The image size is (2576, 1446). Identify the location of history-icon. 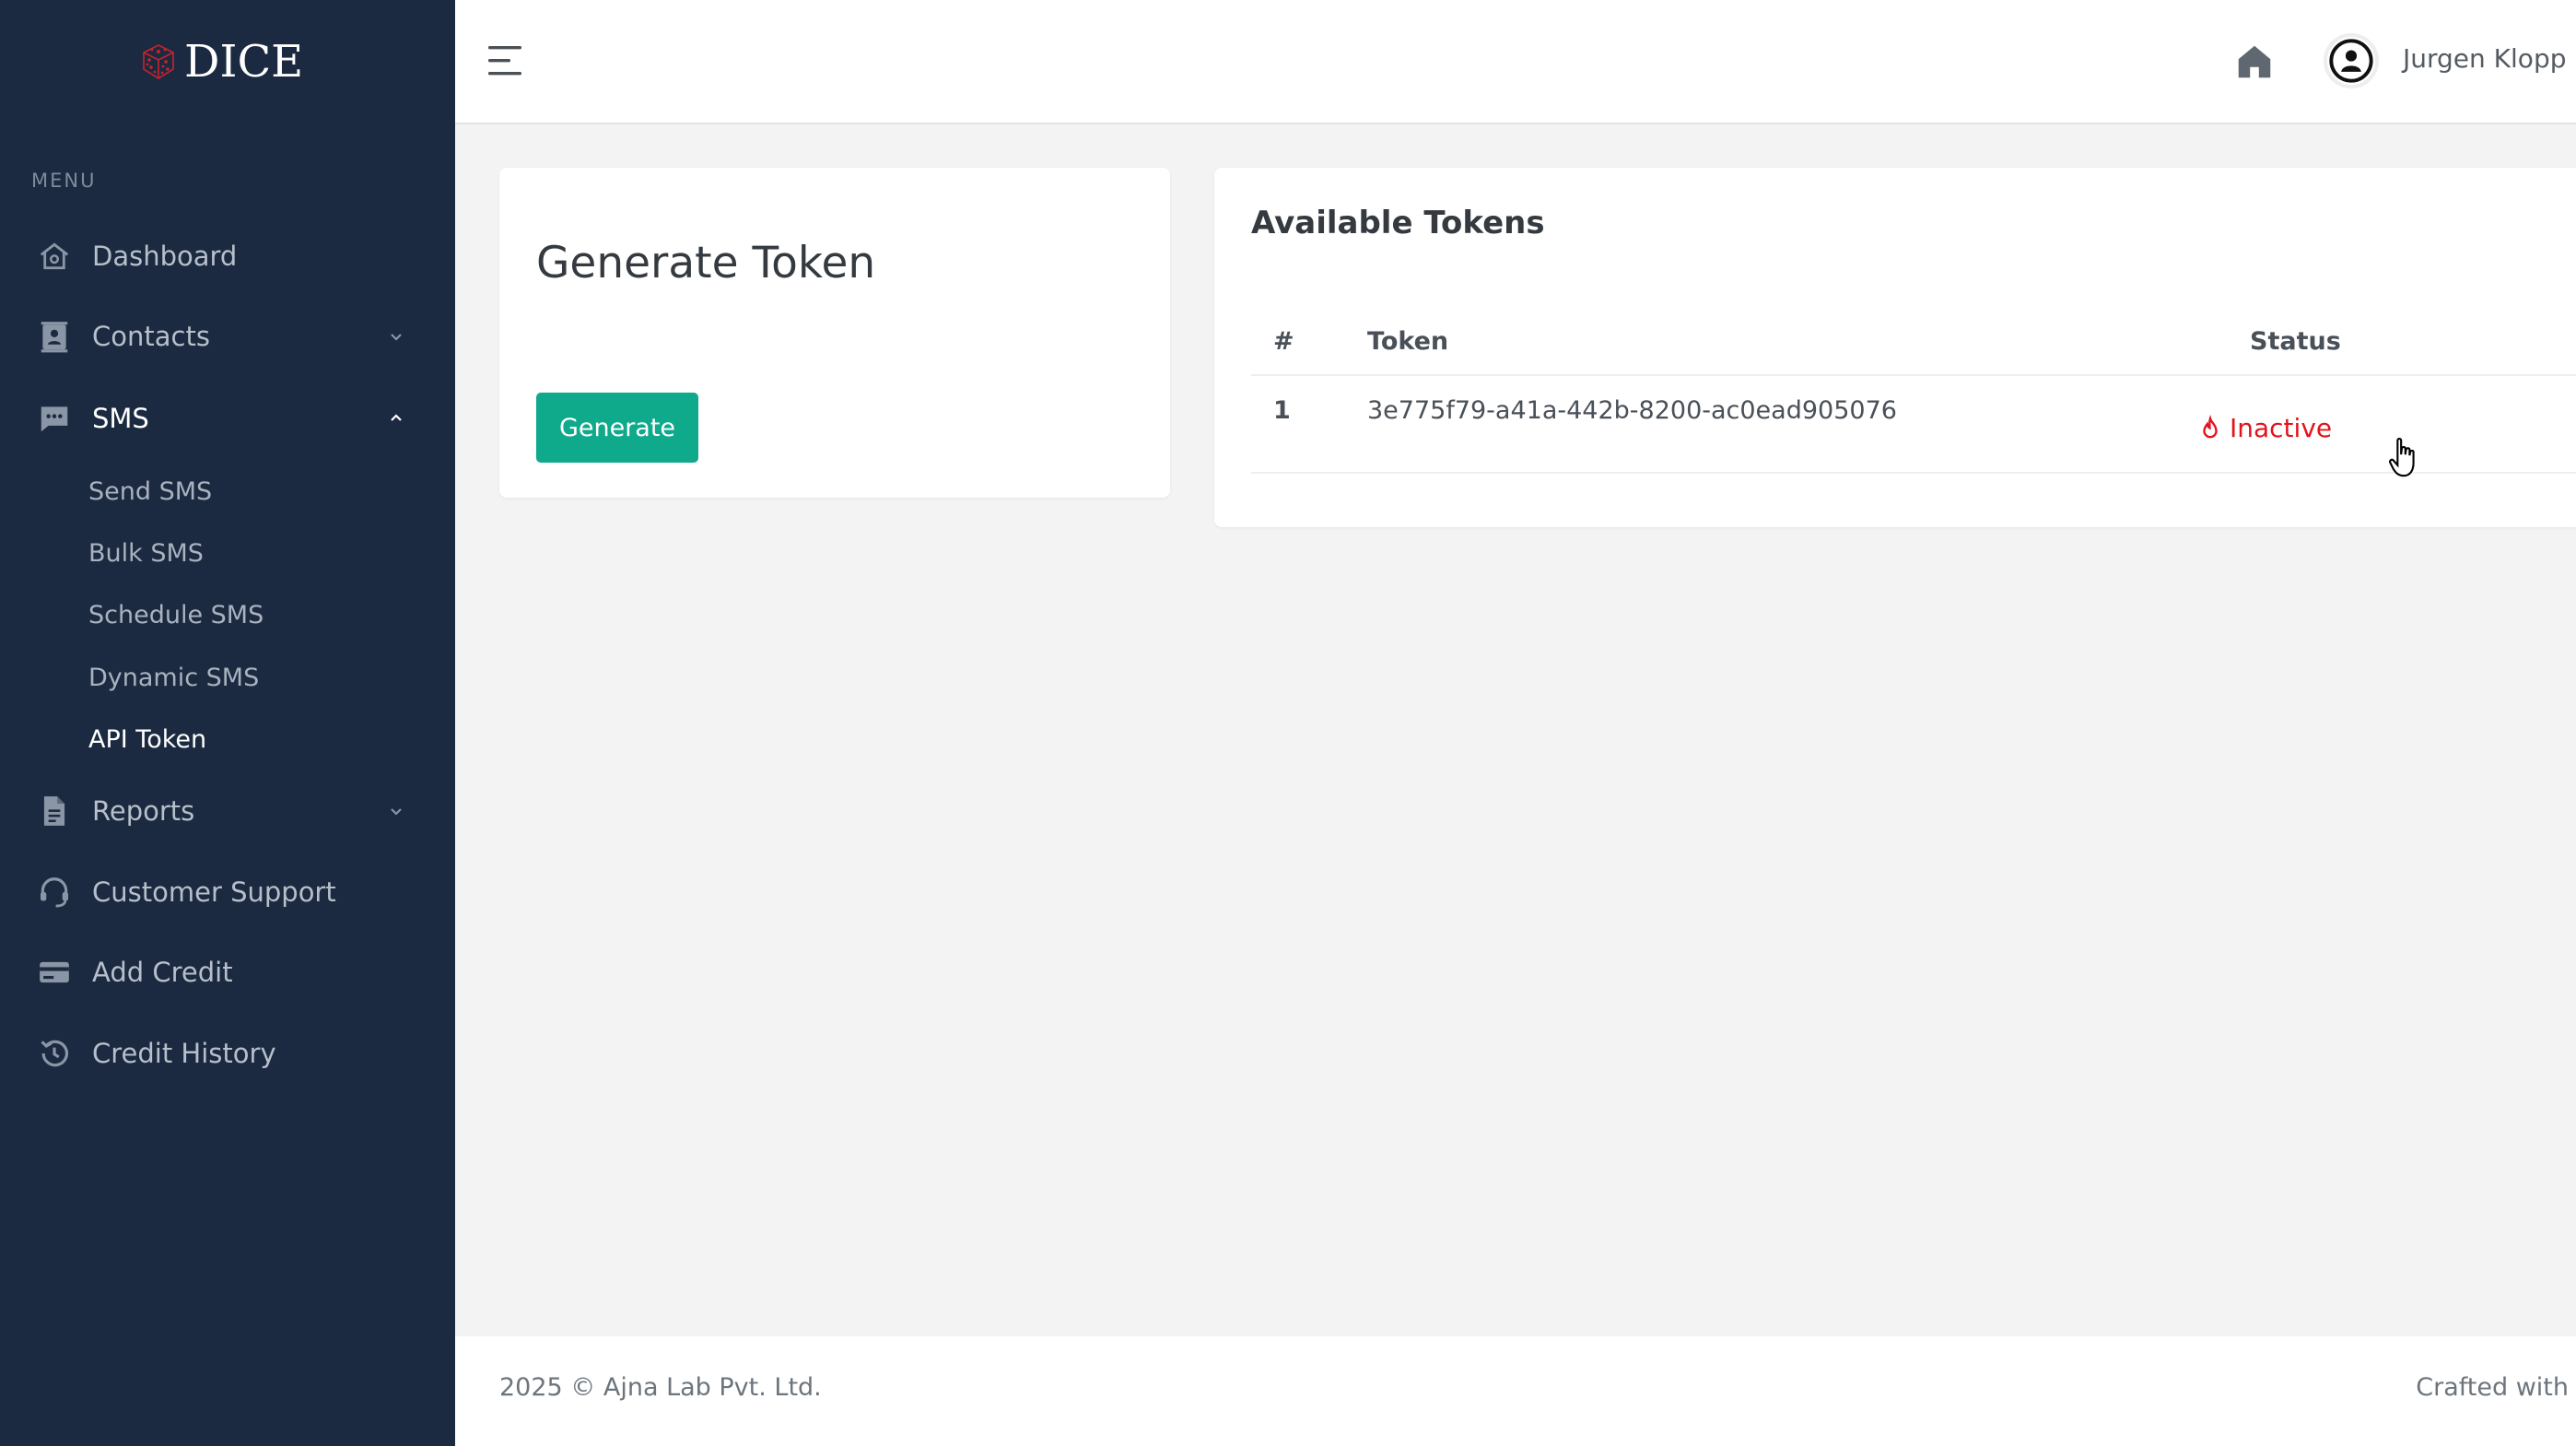
(55, 1053).